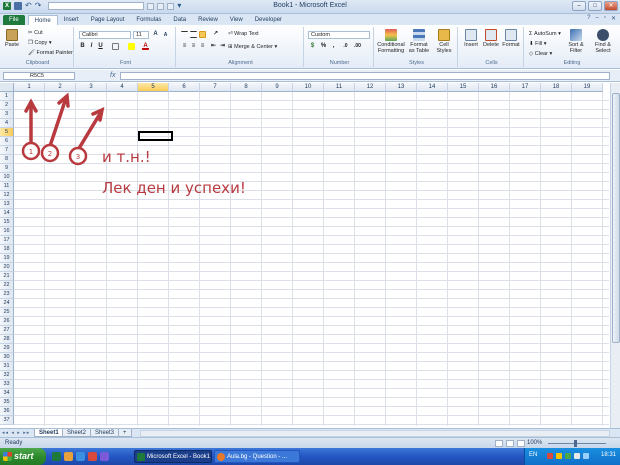  Describe the element at coordinates (545, 34) in the screenshot. I see `autosum-button: Σ AutoSum ▾` at that location.